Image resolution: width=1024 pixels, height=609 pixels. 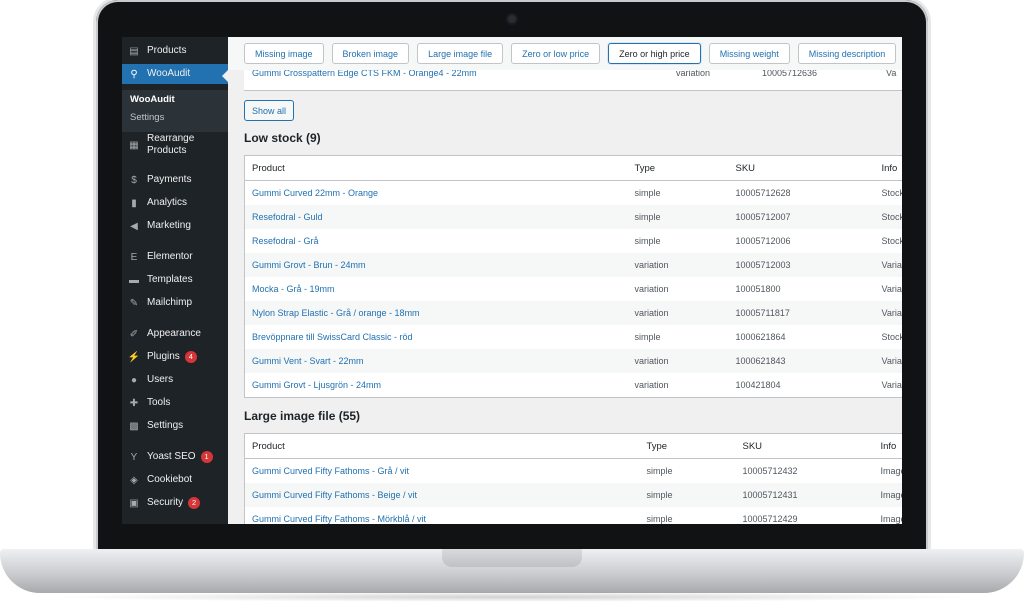 What do you see at coordinates (175, 403) in the screenshot?
I see `sidebar-item-tools: ✚ Tools` at bounding box center [175, 403].